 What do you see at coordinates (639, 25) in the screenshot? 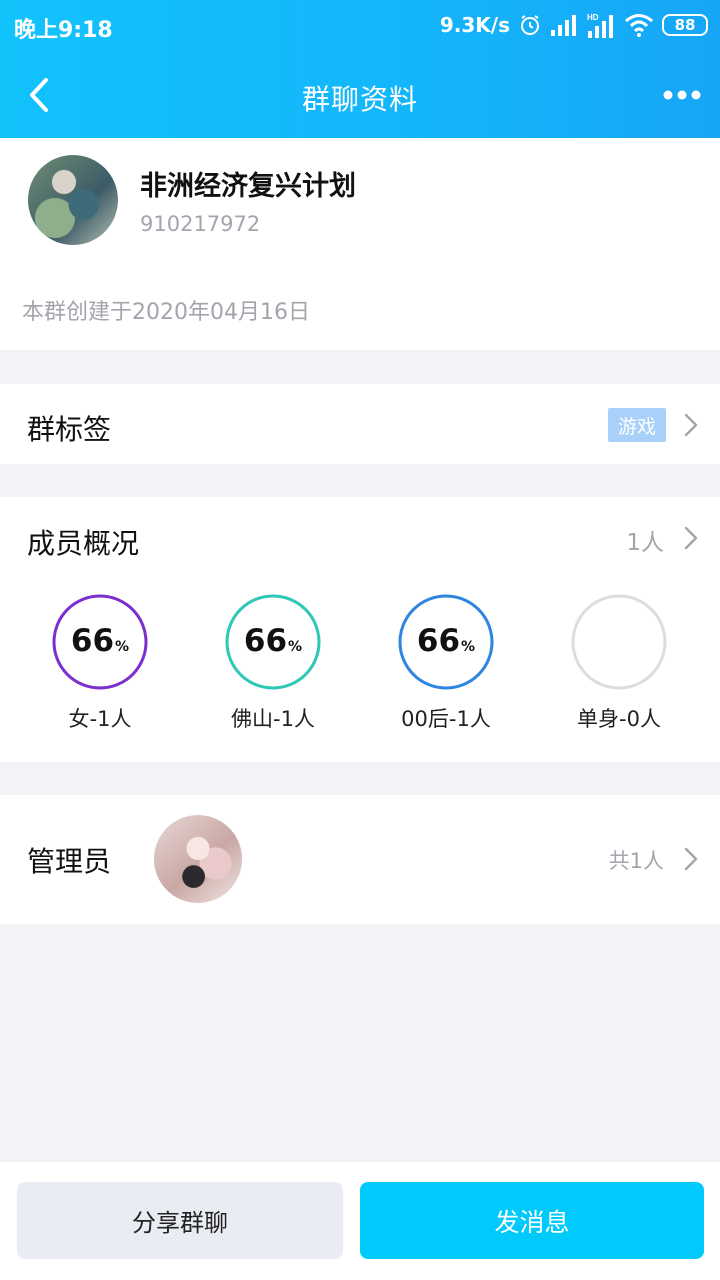
I see `wifi-icon` at bounding box center [639, 25].